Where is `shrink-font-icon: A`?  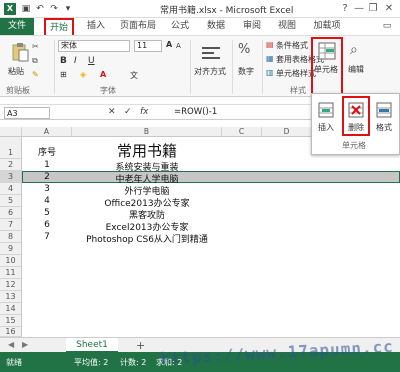 shrink-font-icon: A is located at coordinates (178, 46).